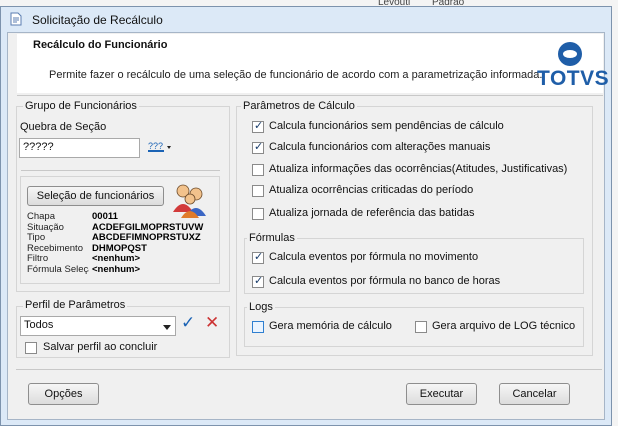 The image size is (618, 426). What do you see at coordinates (299, 106) in the screenshot?
I see `parametros-calculo-title: Parâmetros de Cálculo` at bounding box center [299, 106].